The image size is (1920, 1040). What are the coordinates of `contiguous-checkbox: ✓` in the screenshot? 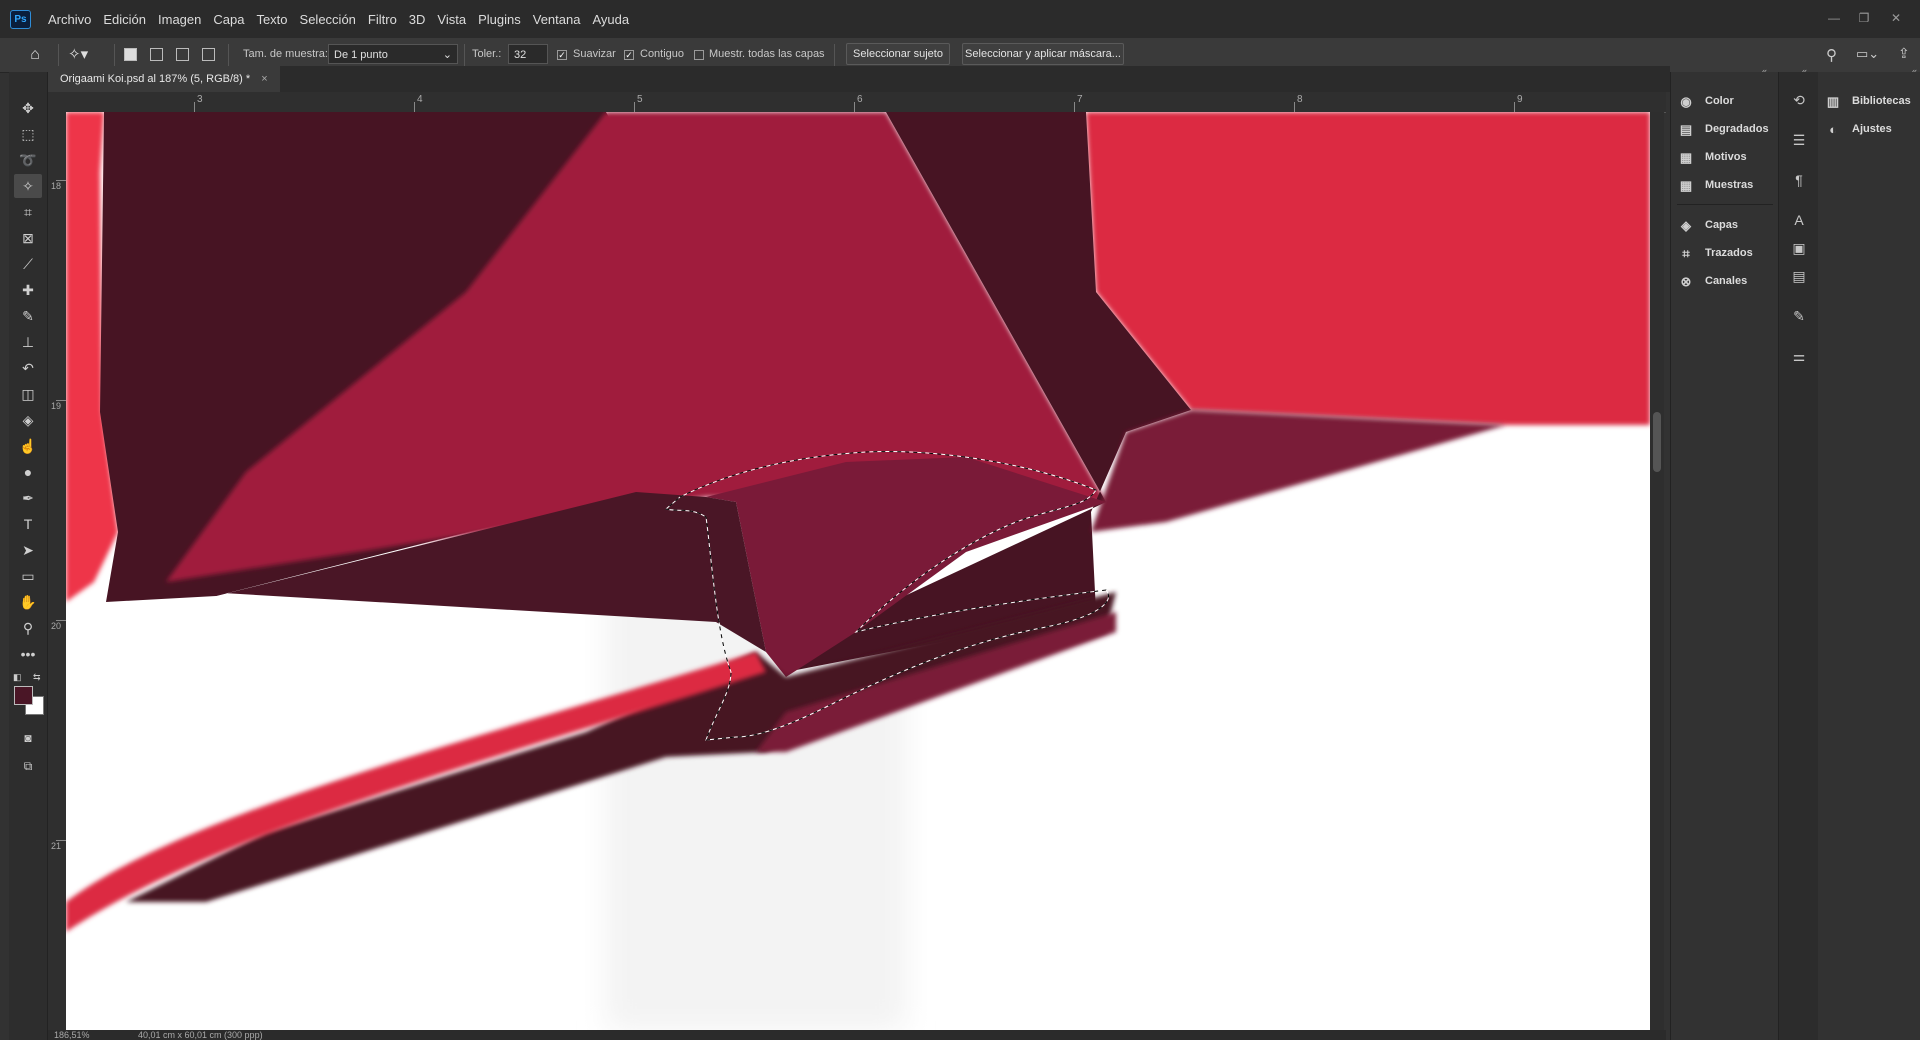 It's located at (629, 55).